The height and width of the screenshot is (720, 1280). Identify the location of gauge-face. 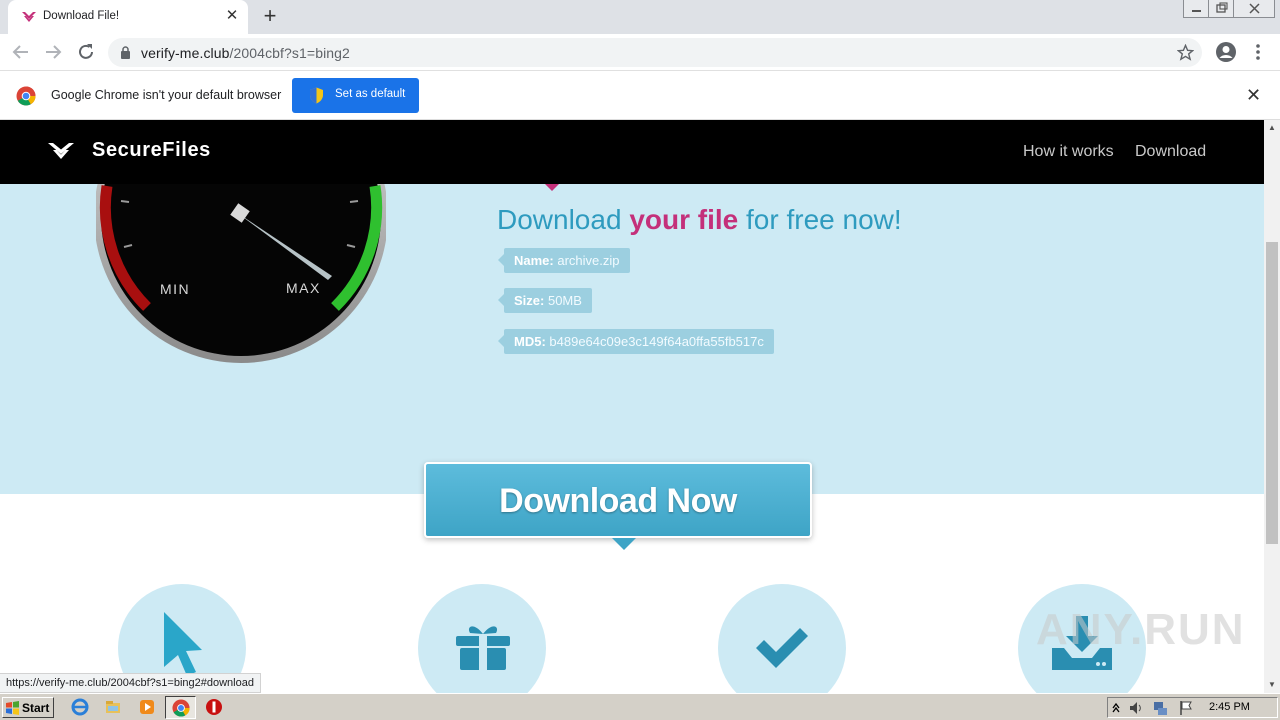
(241, 266).